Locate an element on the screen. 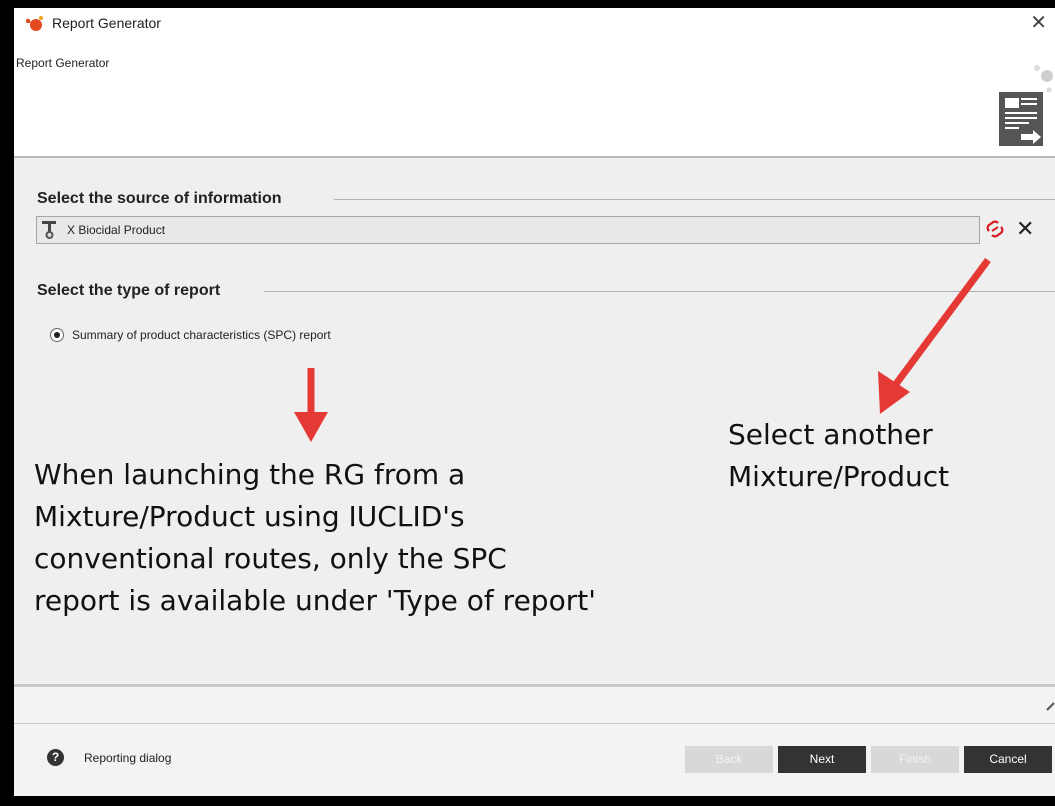 Image resolution: width=1055 pixels, height=806 pixels. link-icon is located at coordinates (995, 229).